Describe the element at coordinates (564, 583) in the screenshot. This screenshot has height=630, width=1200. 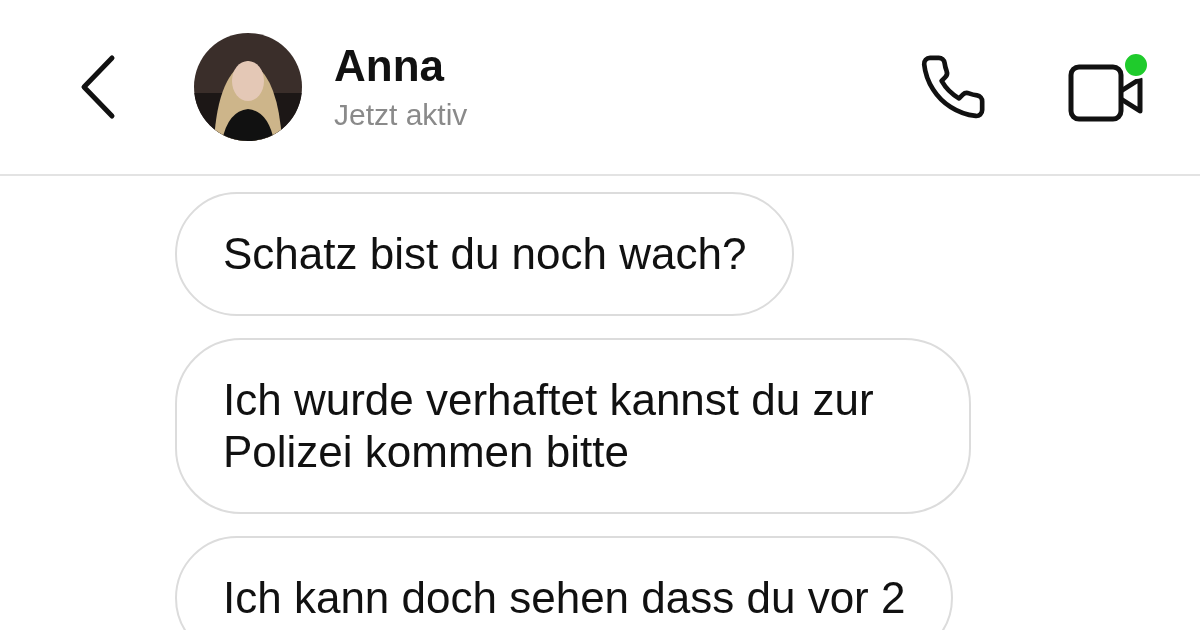
I see `message-bubble: Ich kann doch sehen dass du vor 2` at that location.